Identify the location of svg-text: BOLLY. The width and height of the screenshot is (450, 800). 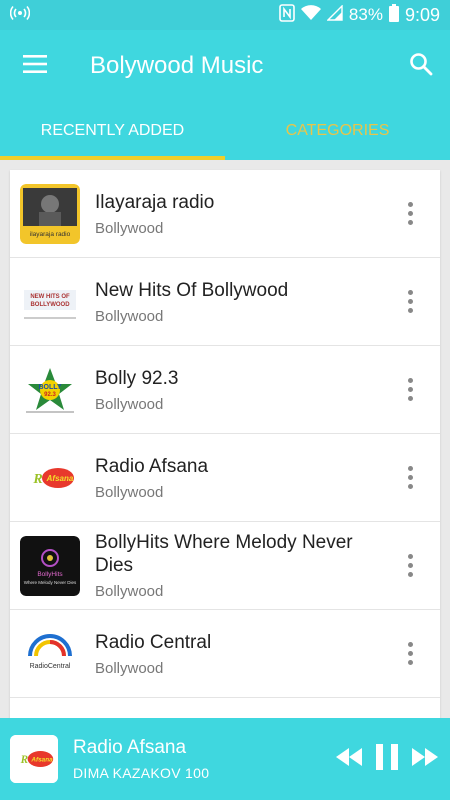
(49, 387).